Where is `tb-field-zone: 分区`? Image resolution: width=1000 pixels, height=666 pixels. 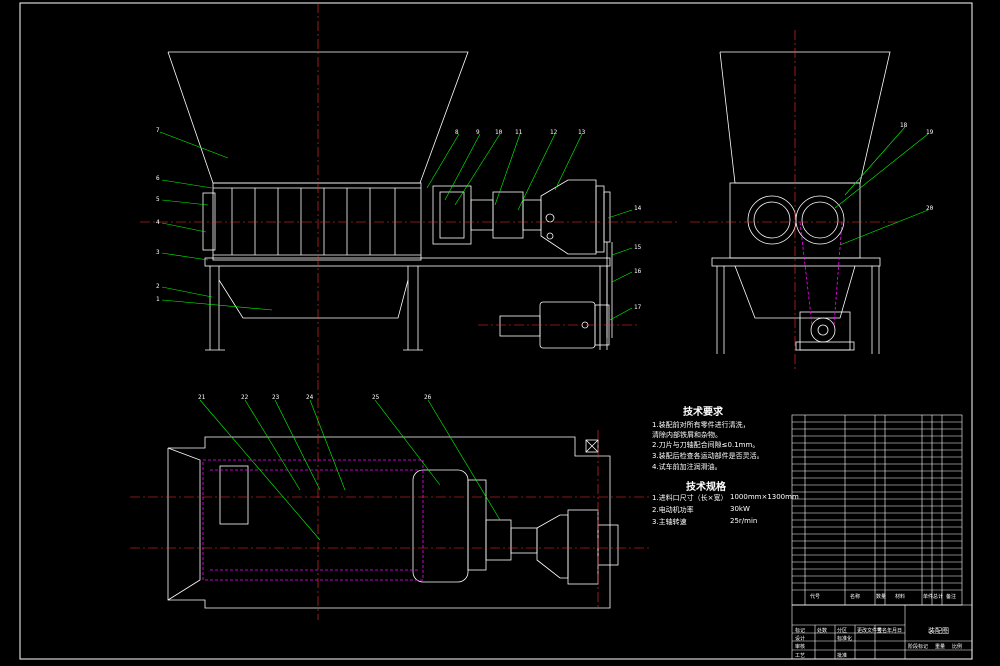 tb-field-zone: 分区 is located at coordinates (842, 631).